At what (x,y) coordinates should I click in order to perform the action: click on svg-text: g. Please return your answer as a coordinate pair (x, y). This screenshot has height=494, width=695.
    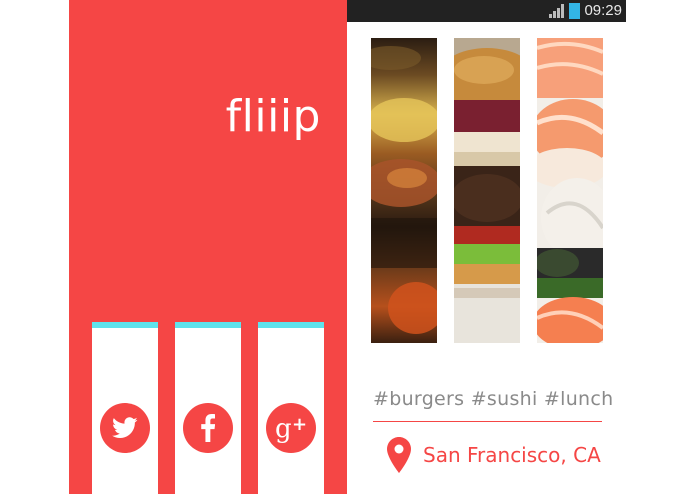
    Looking at the image, I should click on (283, 428).